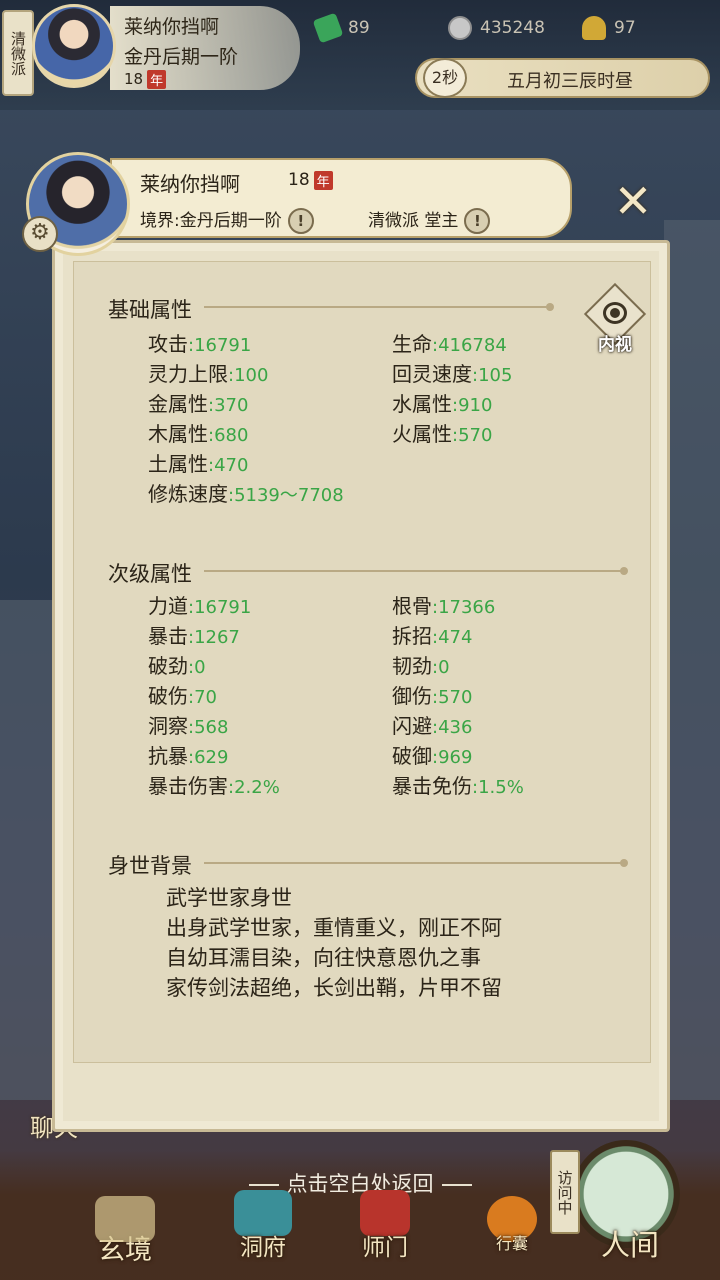 The width and height of the screenshot is (720, 1280). What do you see at coordinates (200, 606) in the screenshot?
I see `attr-strength: 力道:16791` at bounding box center [200, 606].